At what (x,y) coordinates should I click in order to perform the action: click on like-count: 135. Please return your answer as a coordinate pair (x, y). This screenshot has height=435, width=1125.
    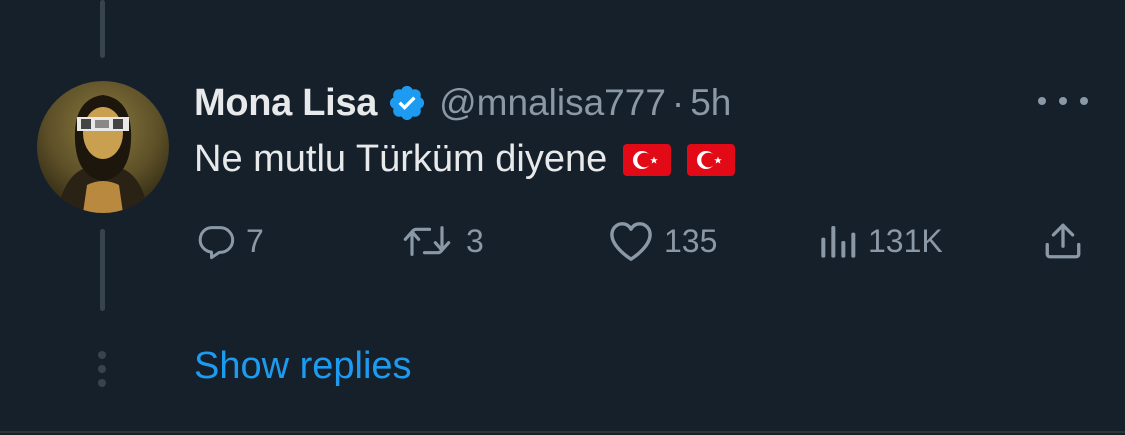
    Looking at the image, I should click on (691, 240).